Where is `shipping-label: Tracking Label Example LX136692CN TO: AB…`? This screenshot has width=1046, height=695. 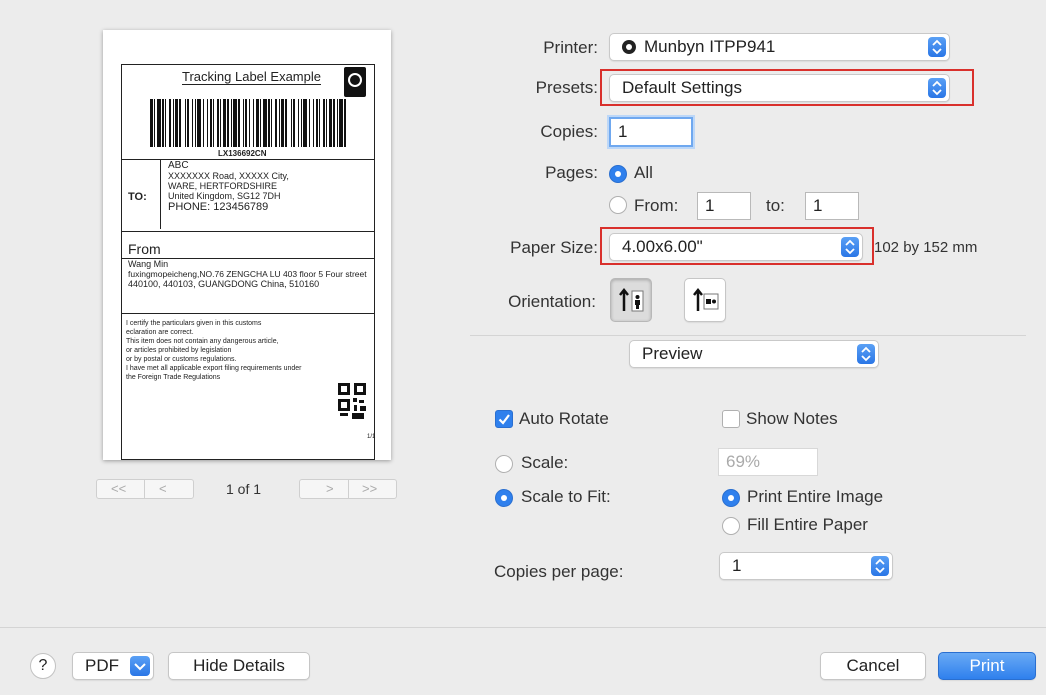 shipping-label: Tracking Label Example LX136692CN TO: AB… is located at coordinates (248, 262).